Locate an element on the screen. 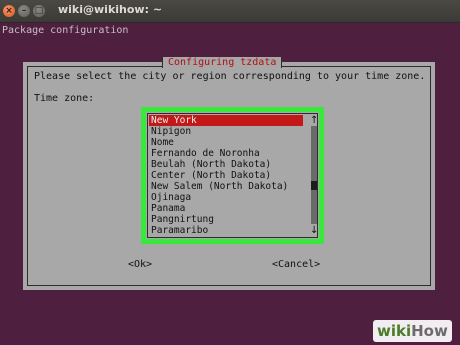 This screenshot has width=460, height=345. close-icon: × is located at coordinates (9, 11).